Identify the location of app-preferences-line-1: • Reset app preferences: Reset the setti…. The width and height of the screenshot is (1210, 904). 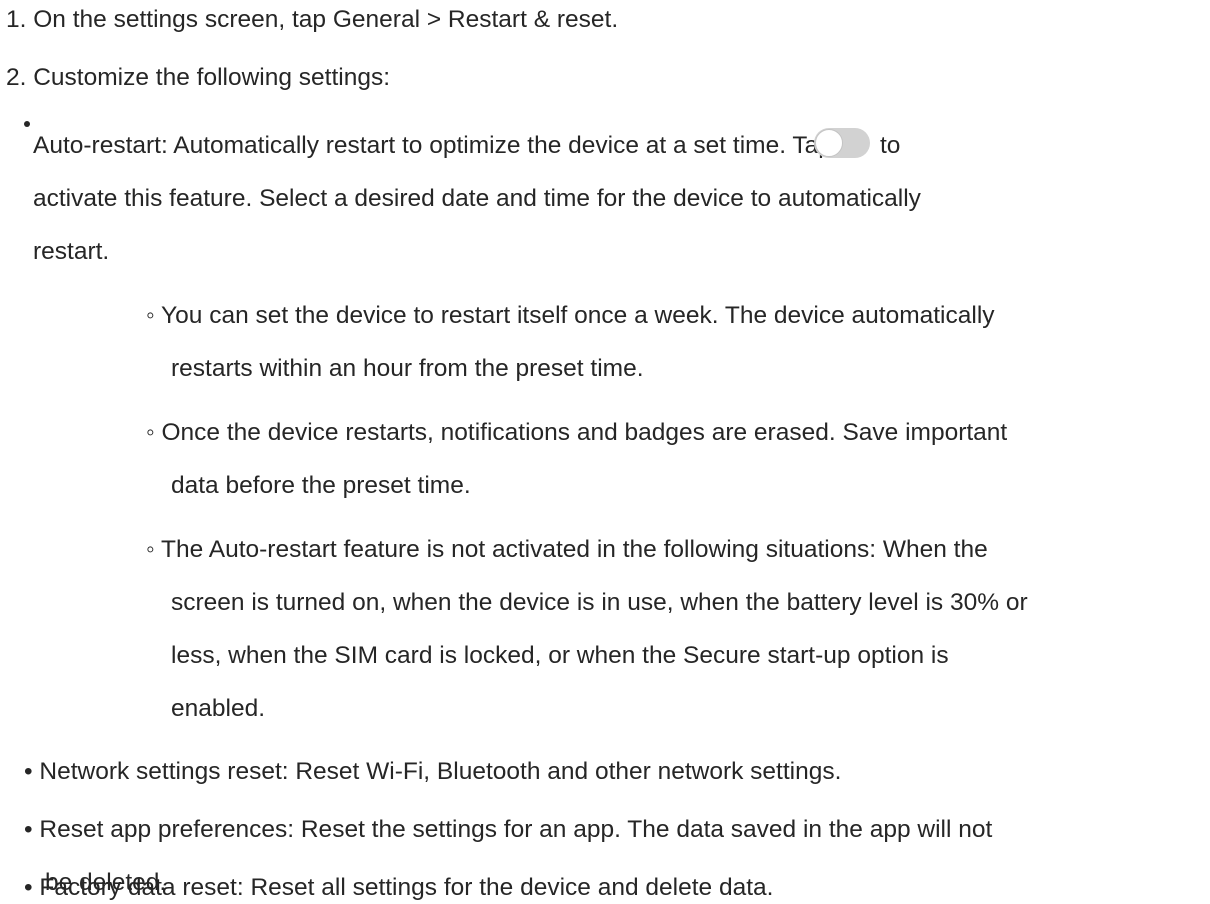
(508, 829).